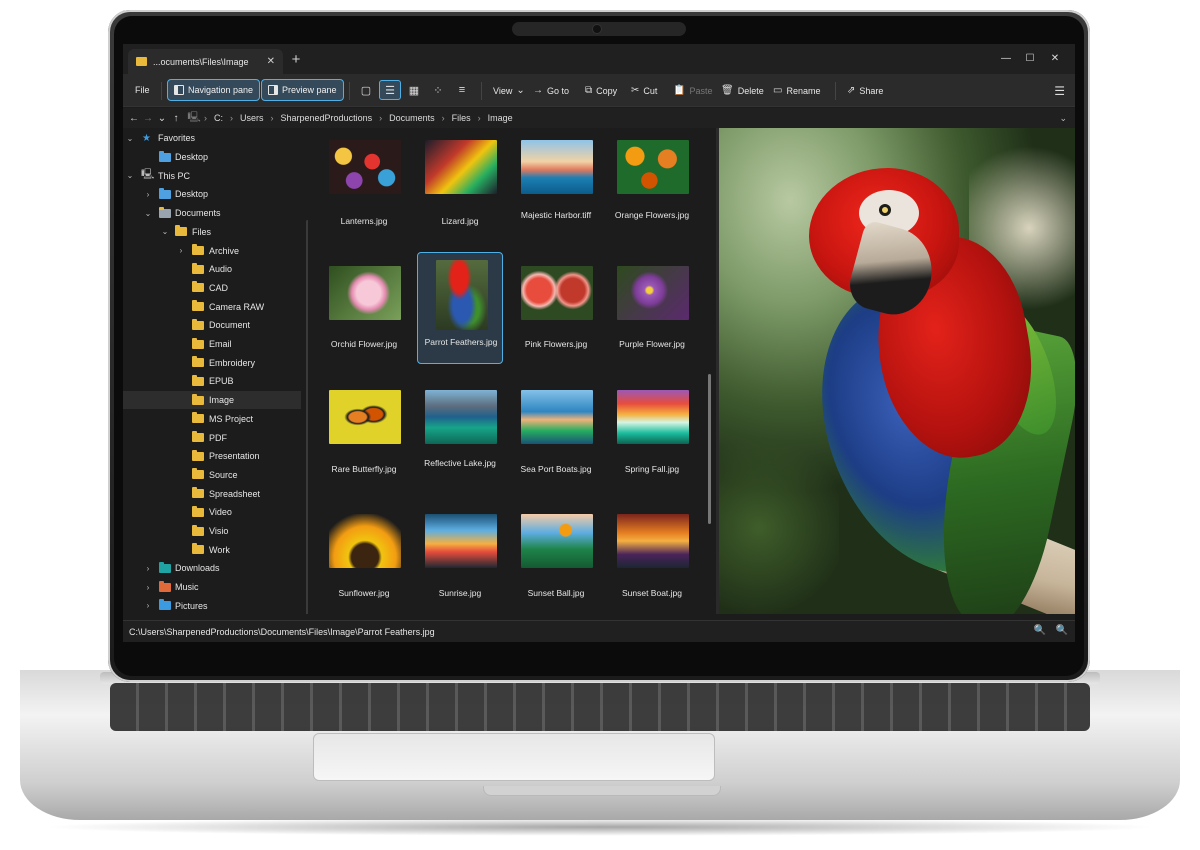  What do you see at coordinates (212, 400) in the screenshot?
I see `tree-item-image: Image` at bounding box center [212, 400].